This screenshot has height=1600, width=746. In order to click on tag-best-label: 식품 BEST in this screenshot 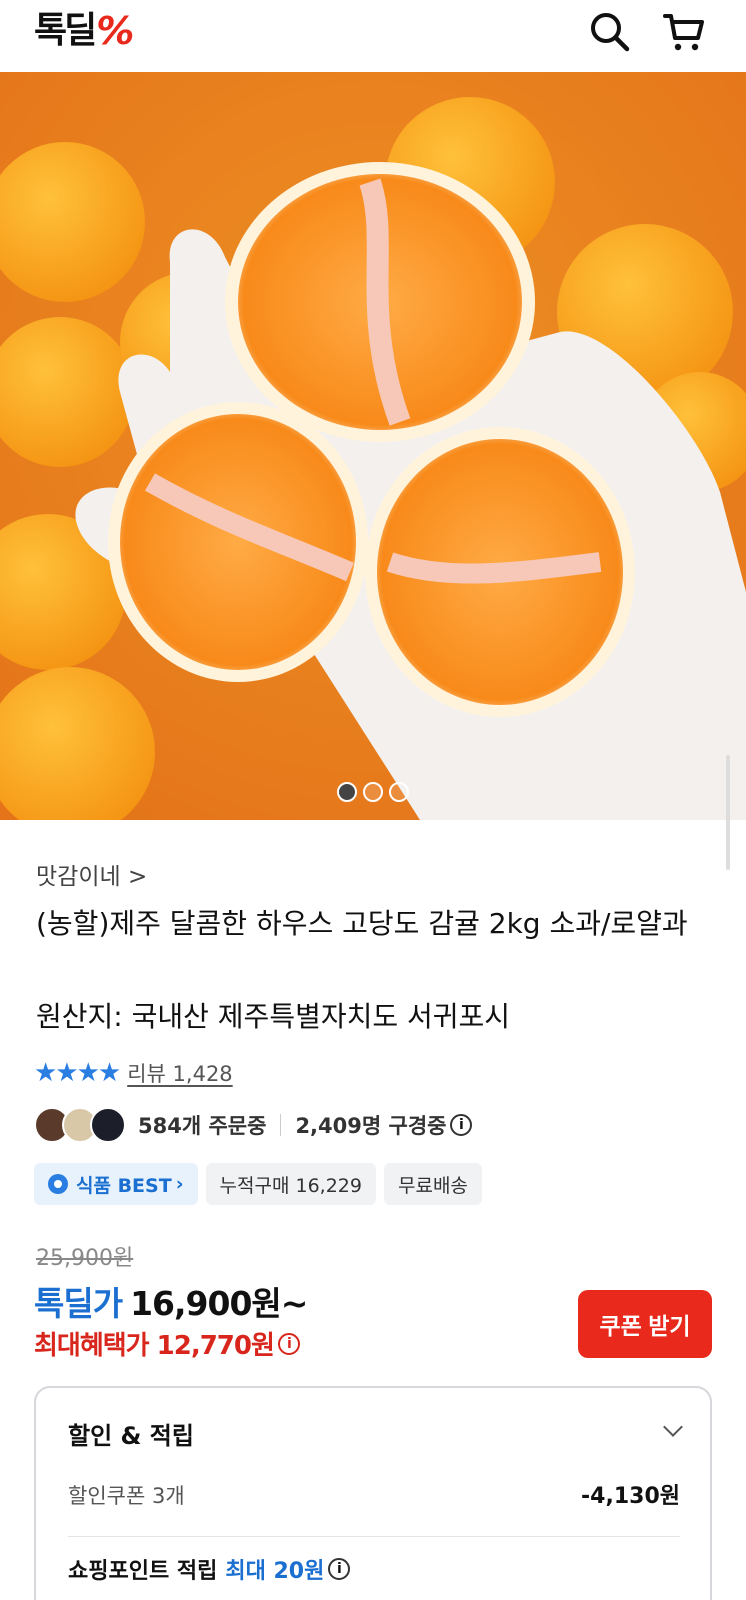, I will do `click(124, 1185)`.